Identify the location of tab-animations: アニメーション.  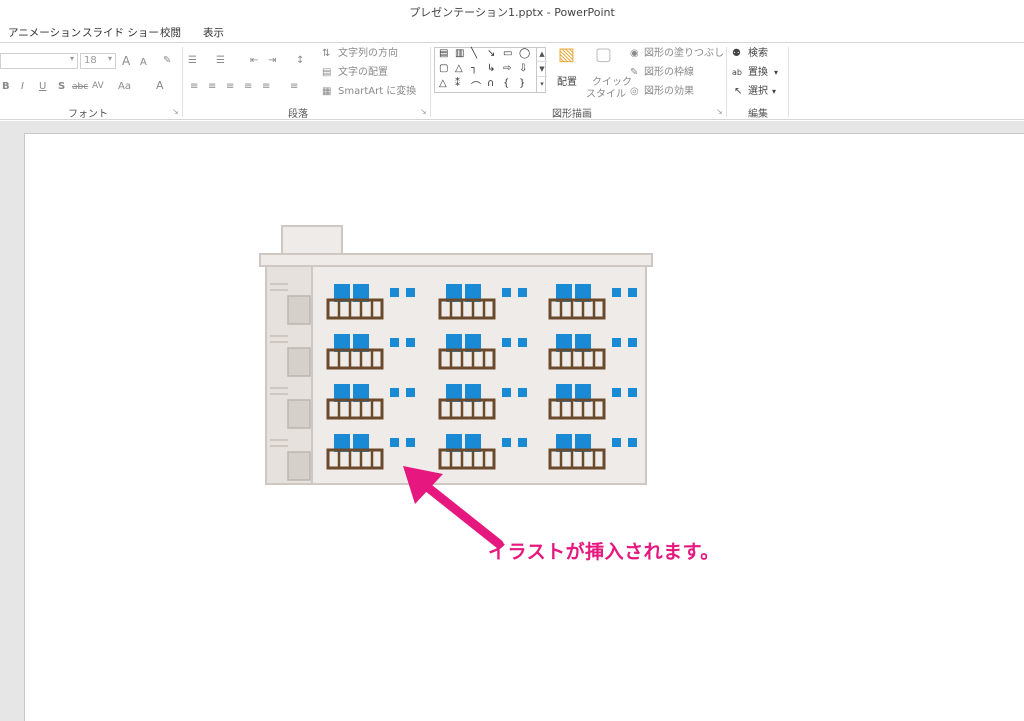
(44, 32).